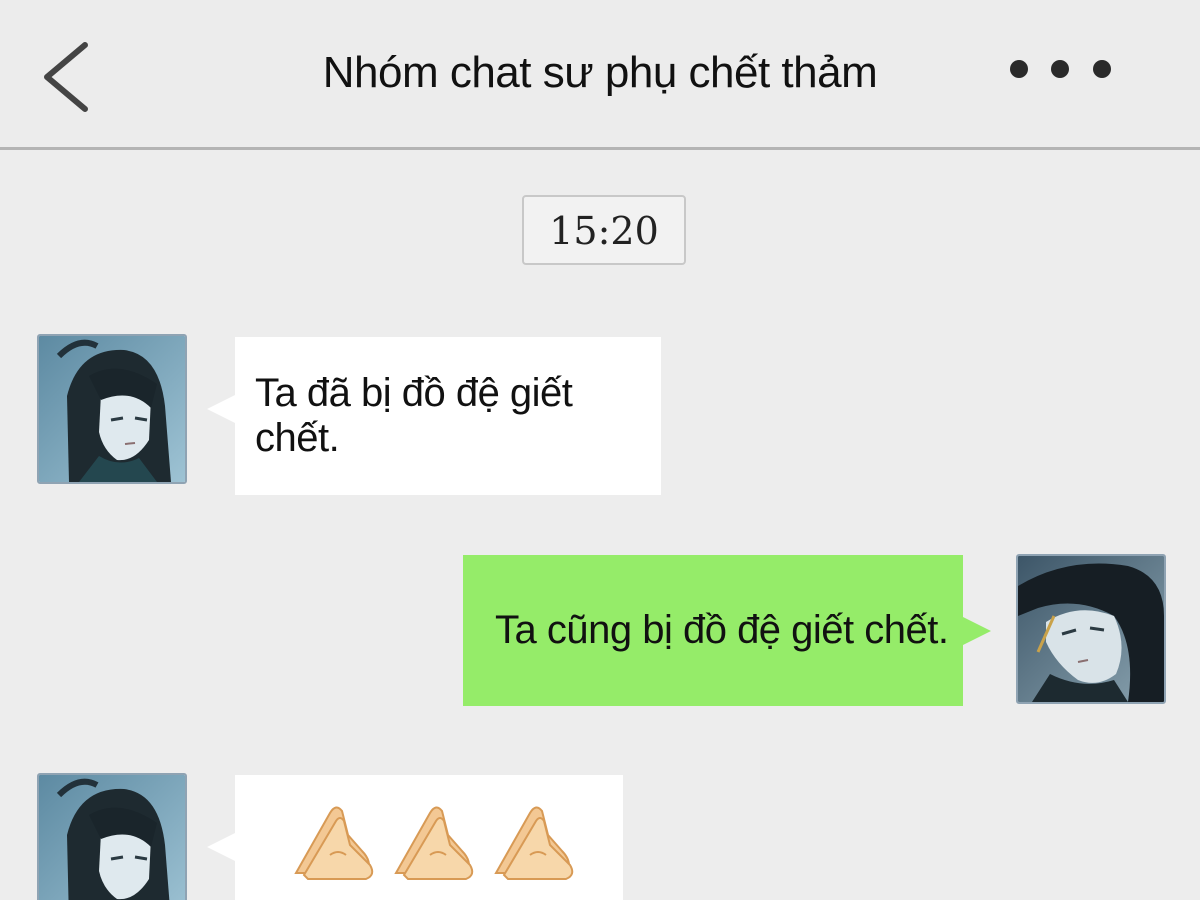 The image size is (1200, 900). What do you see at coordinates (1019, 69) in the screenshot?
I see `more-dots-icon` at bounding box center [1019, 69].